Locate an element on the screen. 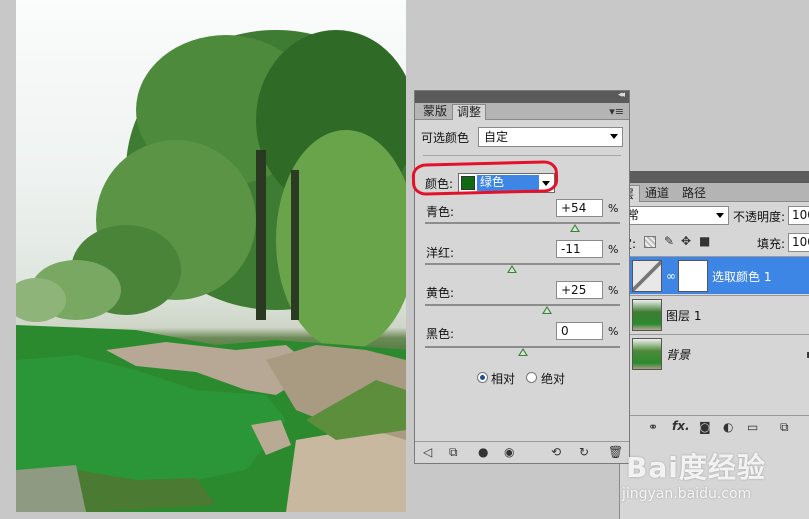  mask-icon: ◙ is located at coordinates (705, 427).